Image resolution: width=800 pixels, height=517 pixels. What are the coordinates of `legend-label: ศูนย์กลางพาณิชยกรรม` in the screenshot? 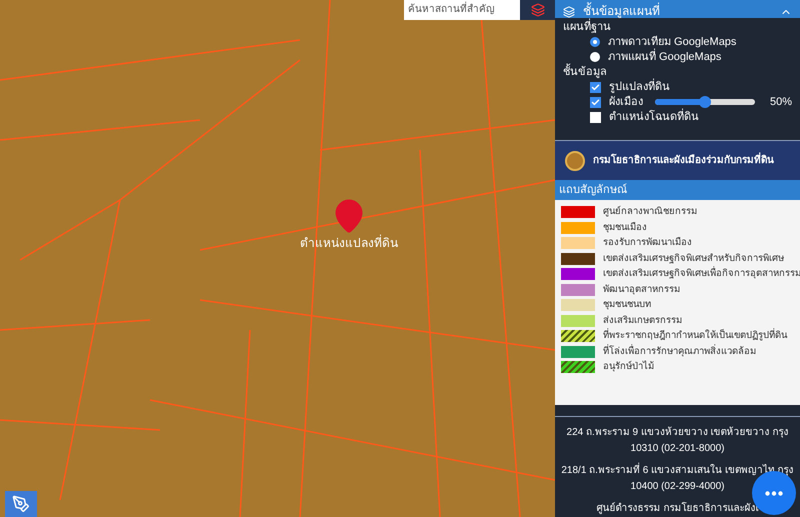 It's located at (650, 212).